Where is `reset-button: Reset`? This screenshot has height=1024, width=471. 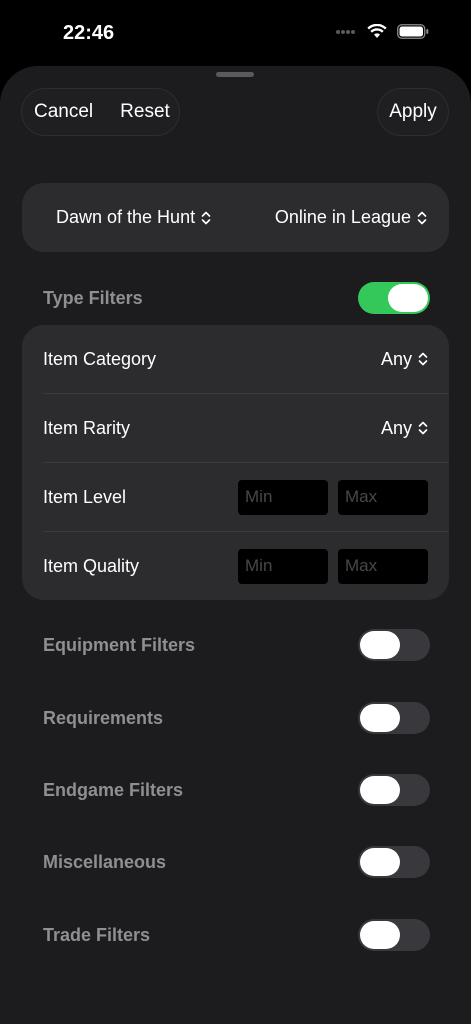 reset-button: Reset is located at coordinates (145, 112).